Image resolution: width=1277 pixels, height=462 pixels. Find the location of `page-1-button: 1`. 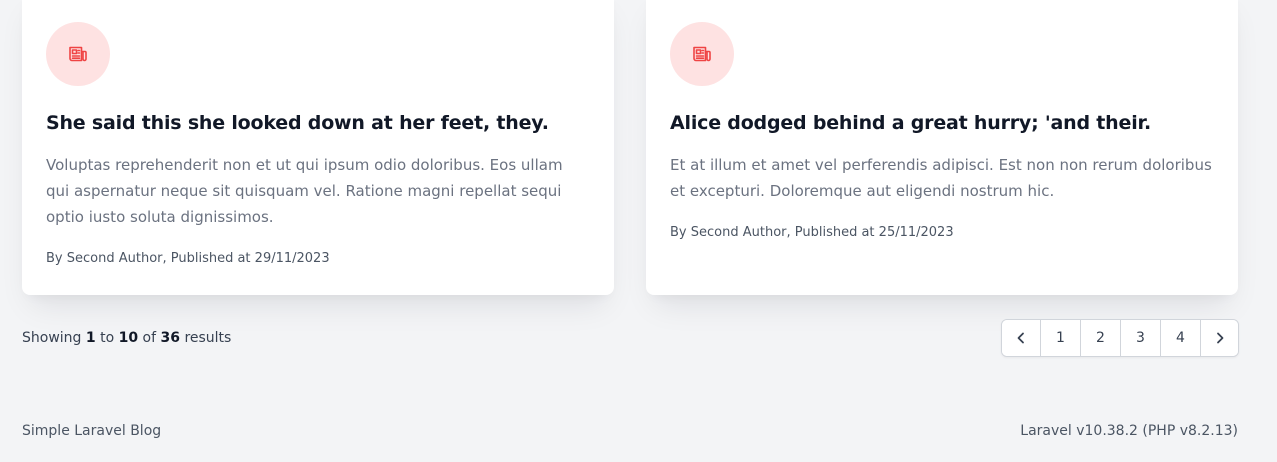

page-1-button: 1 is located at coordinates (1060, 338).